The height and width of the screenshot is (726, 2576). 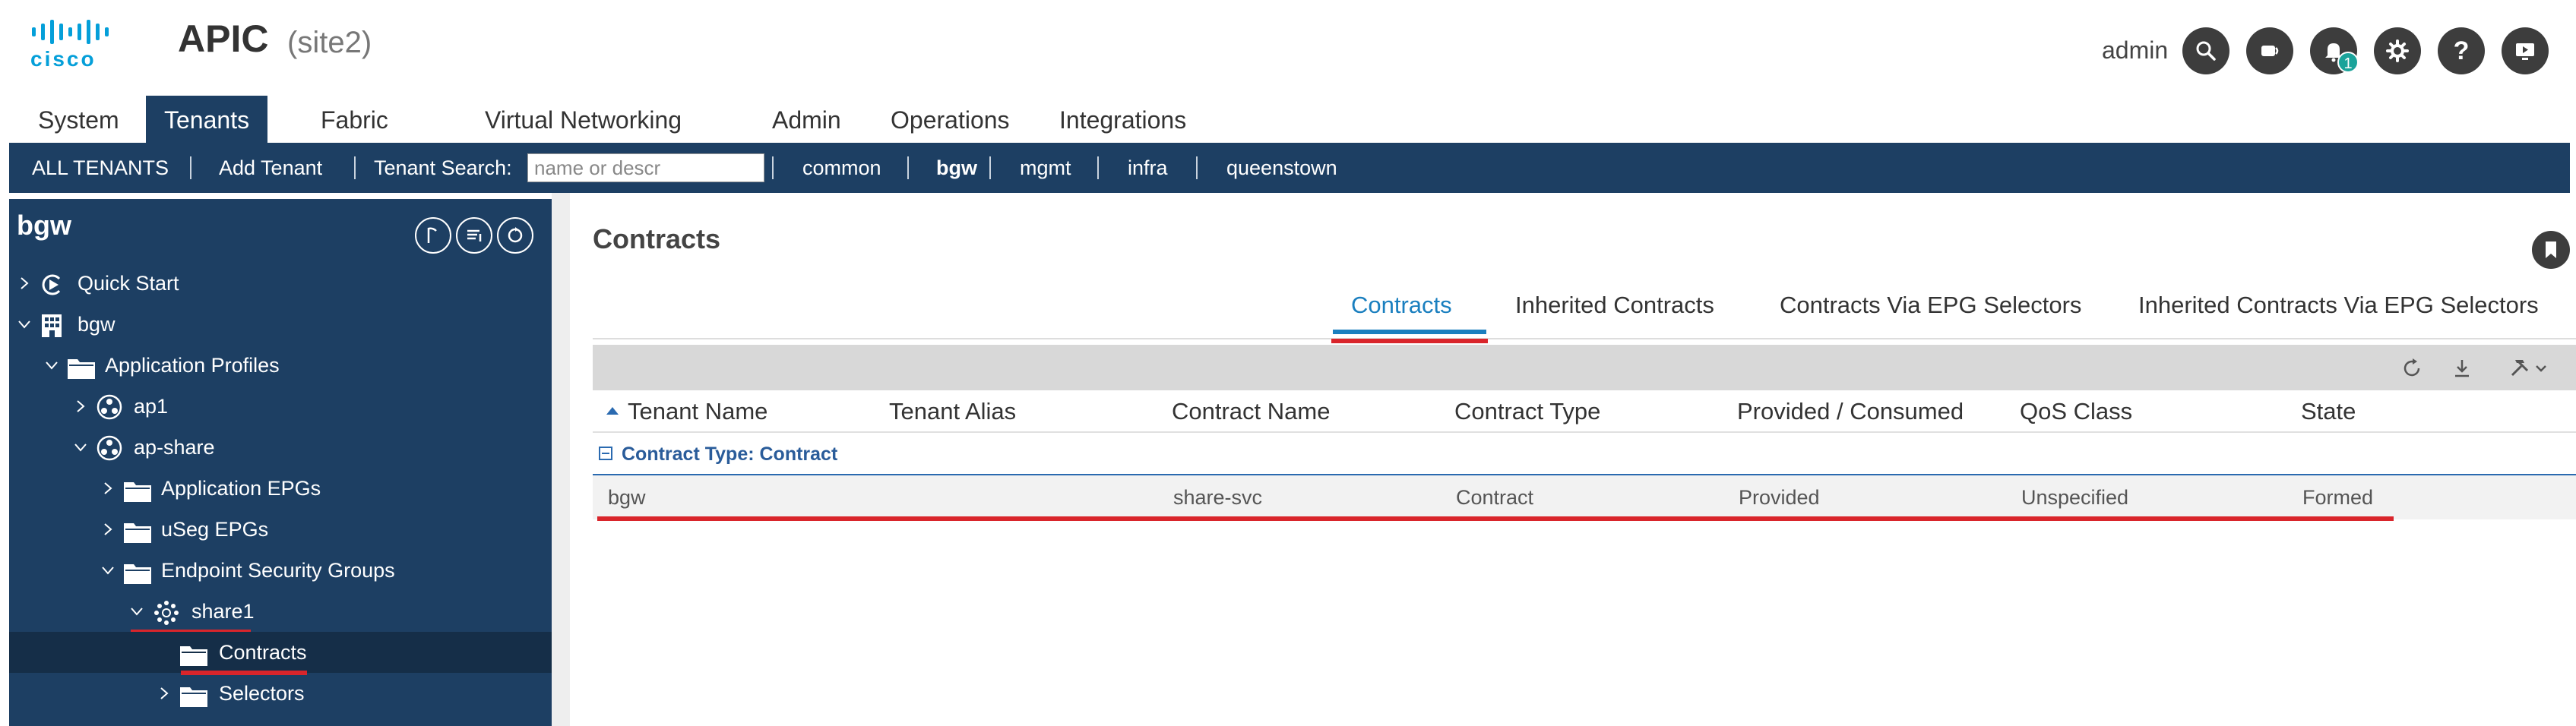 What do you see at coordinates (79, 119) in the screenshot?
I see `tab-system: System` at bounding box center [79, 119].